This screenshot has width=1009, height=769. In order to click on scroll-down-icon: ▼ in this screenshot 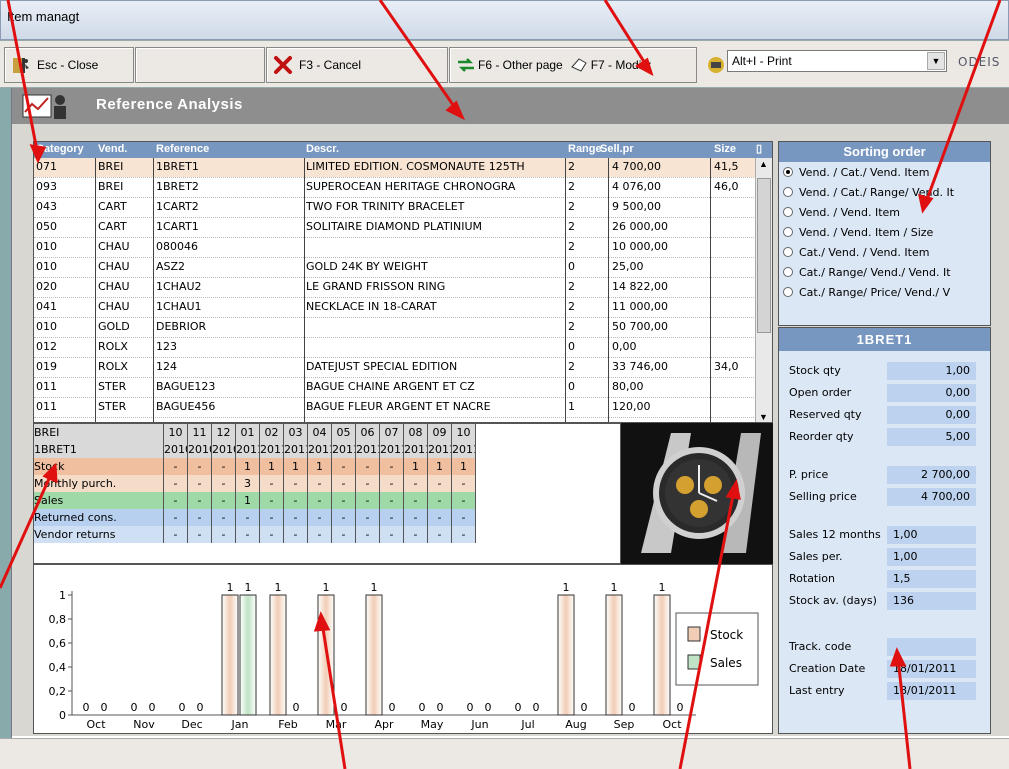, I will do `click(763, 417)`.